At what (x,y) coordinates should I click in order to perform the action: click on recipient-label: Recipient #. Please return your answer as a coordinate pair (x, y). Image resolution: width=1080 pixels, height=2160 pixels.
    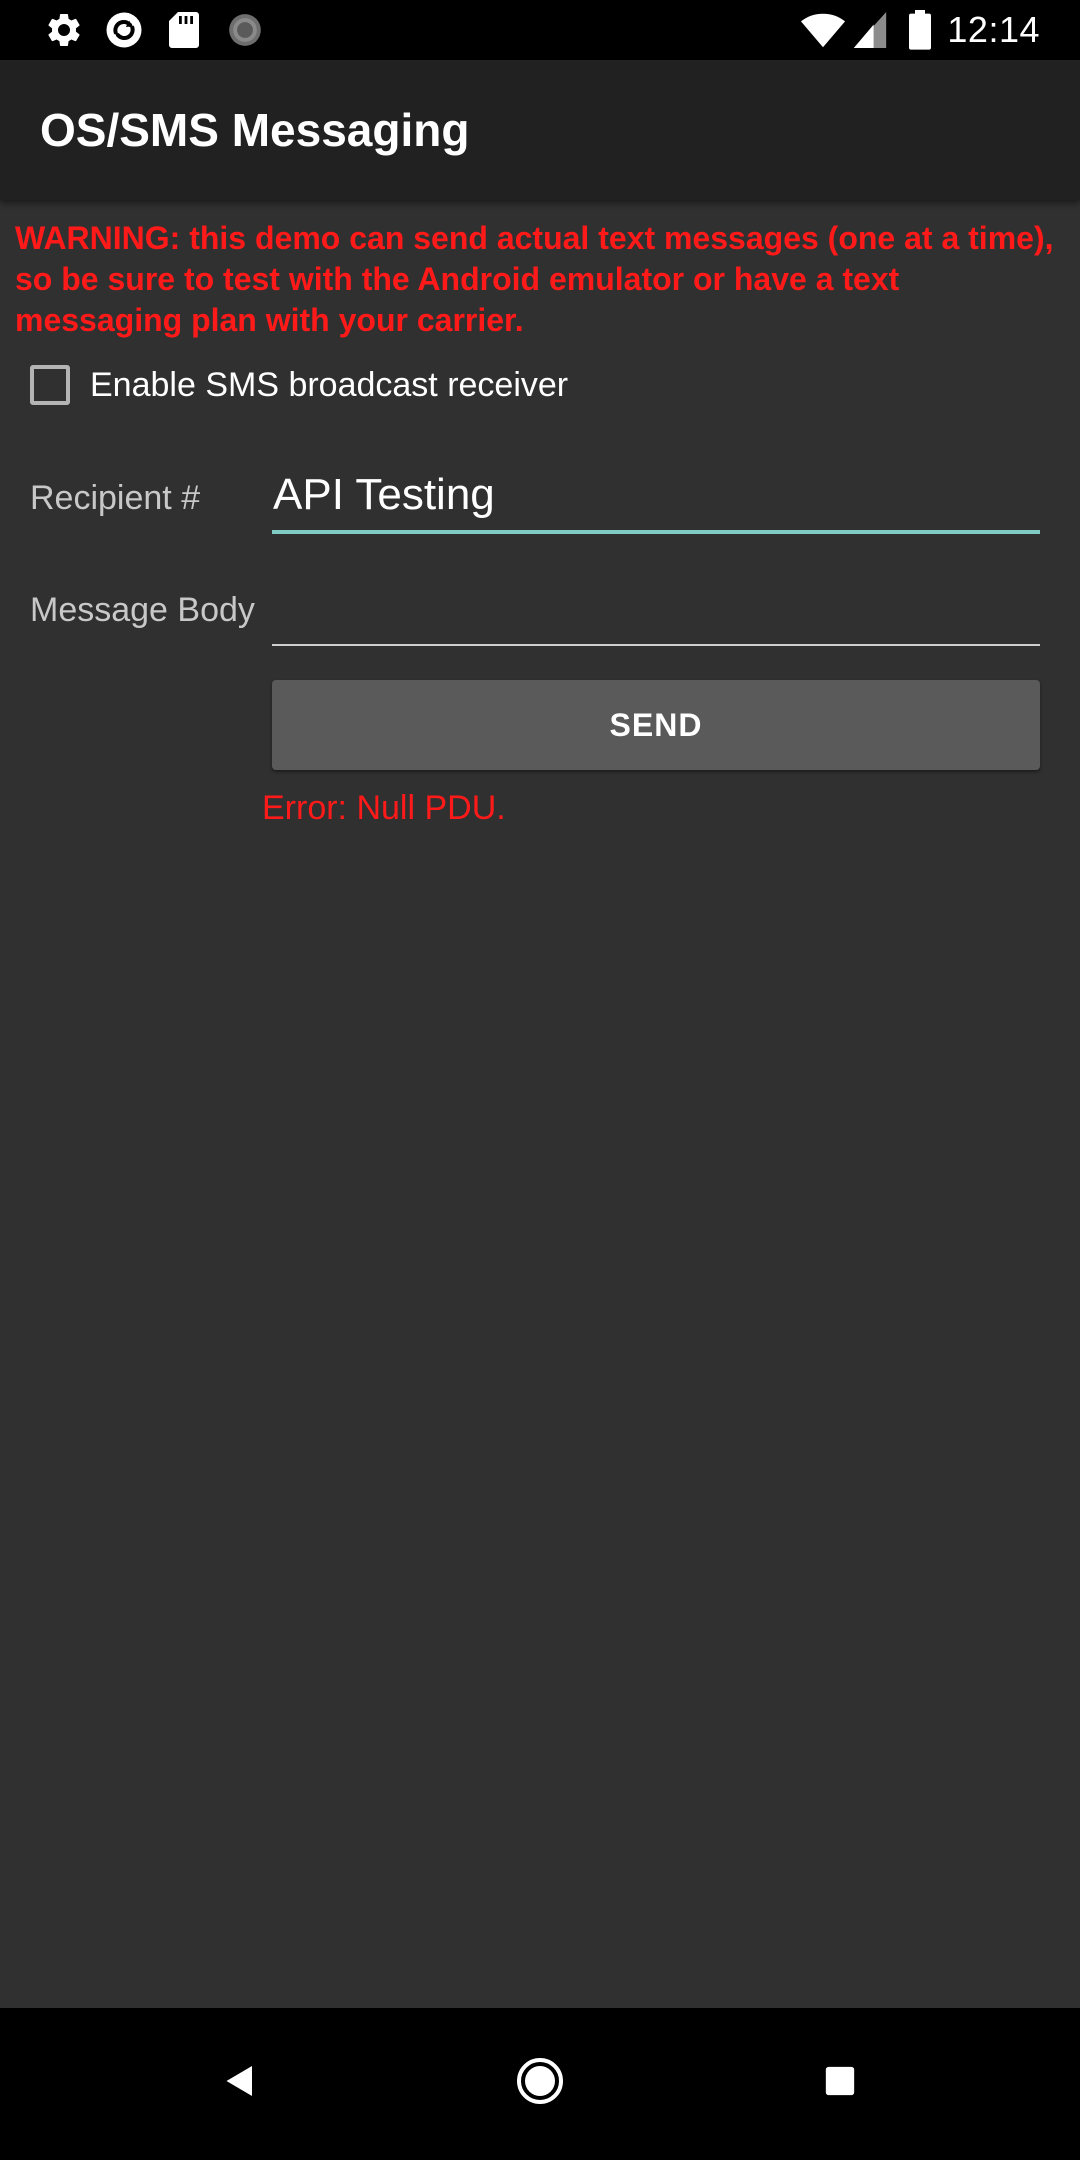
    Looking at the image, I should click on (115, 498).